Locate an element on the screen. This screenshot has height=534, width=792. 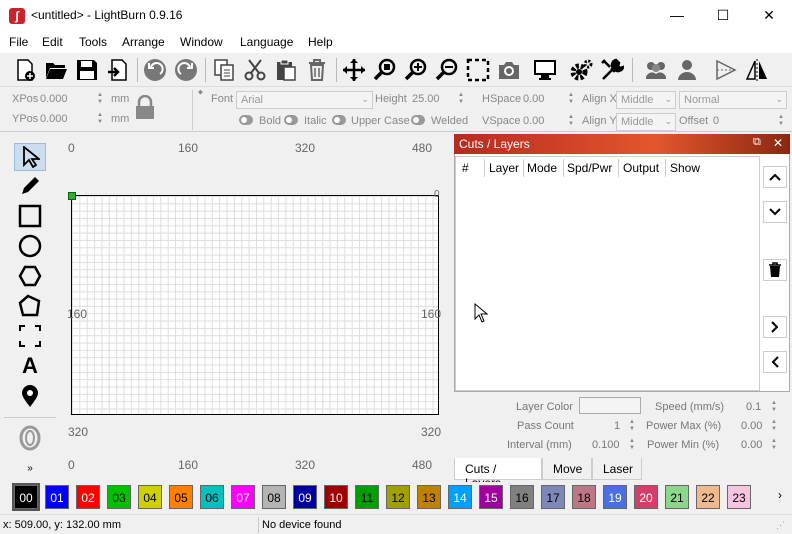
col-header-number: # is located at coordinates (465, 168).